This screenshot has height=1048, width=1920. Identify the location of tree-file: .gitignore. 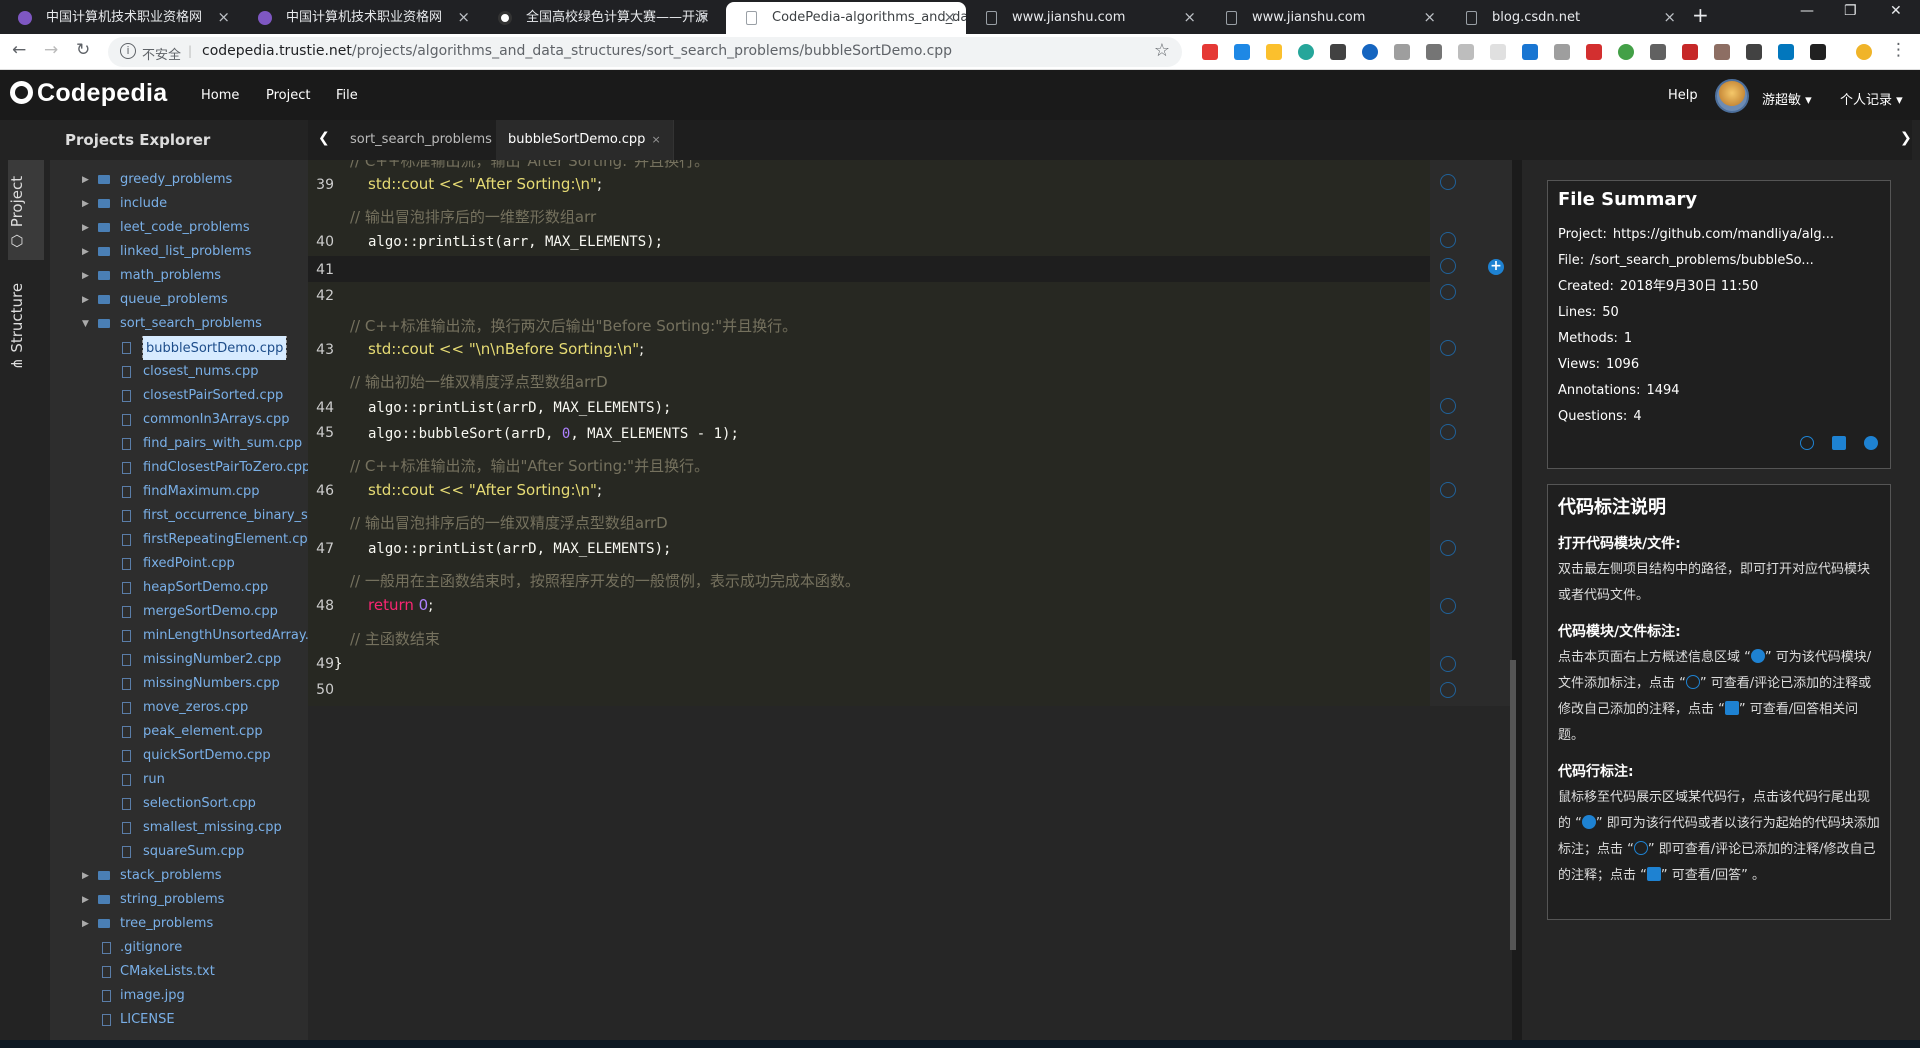
(179, 948).